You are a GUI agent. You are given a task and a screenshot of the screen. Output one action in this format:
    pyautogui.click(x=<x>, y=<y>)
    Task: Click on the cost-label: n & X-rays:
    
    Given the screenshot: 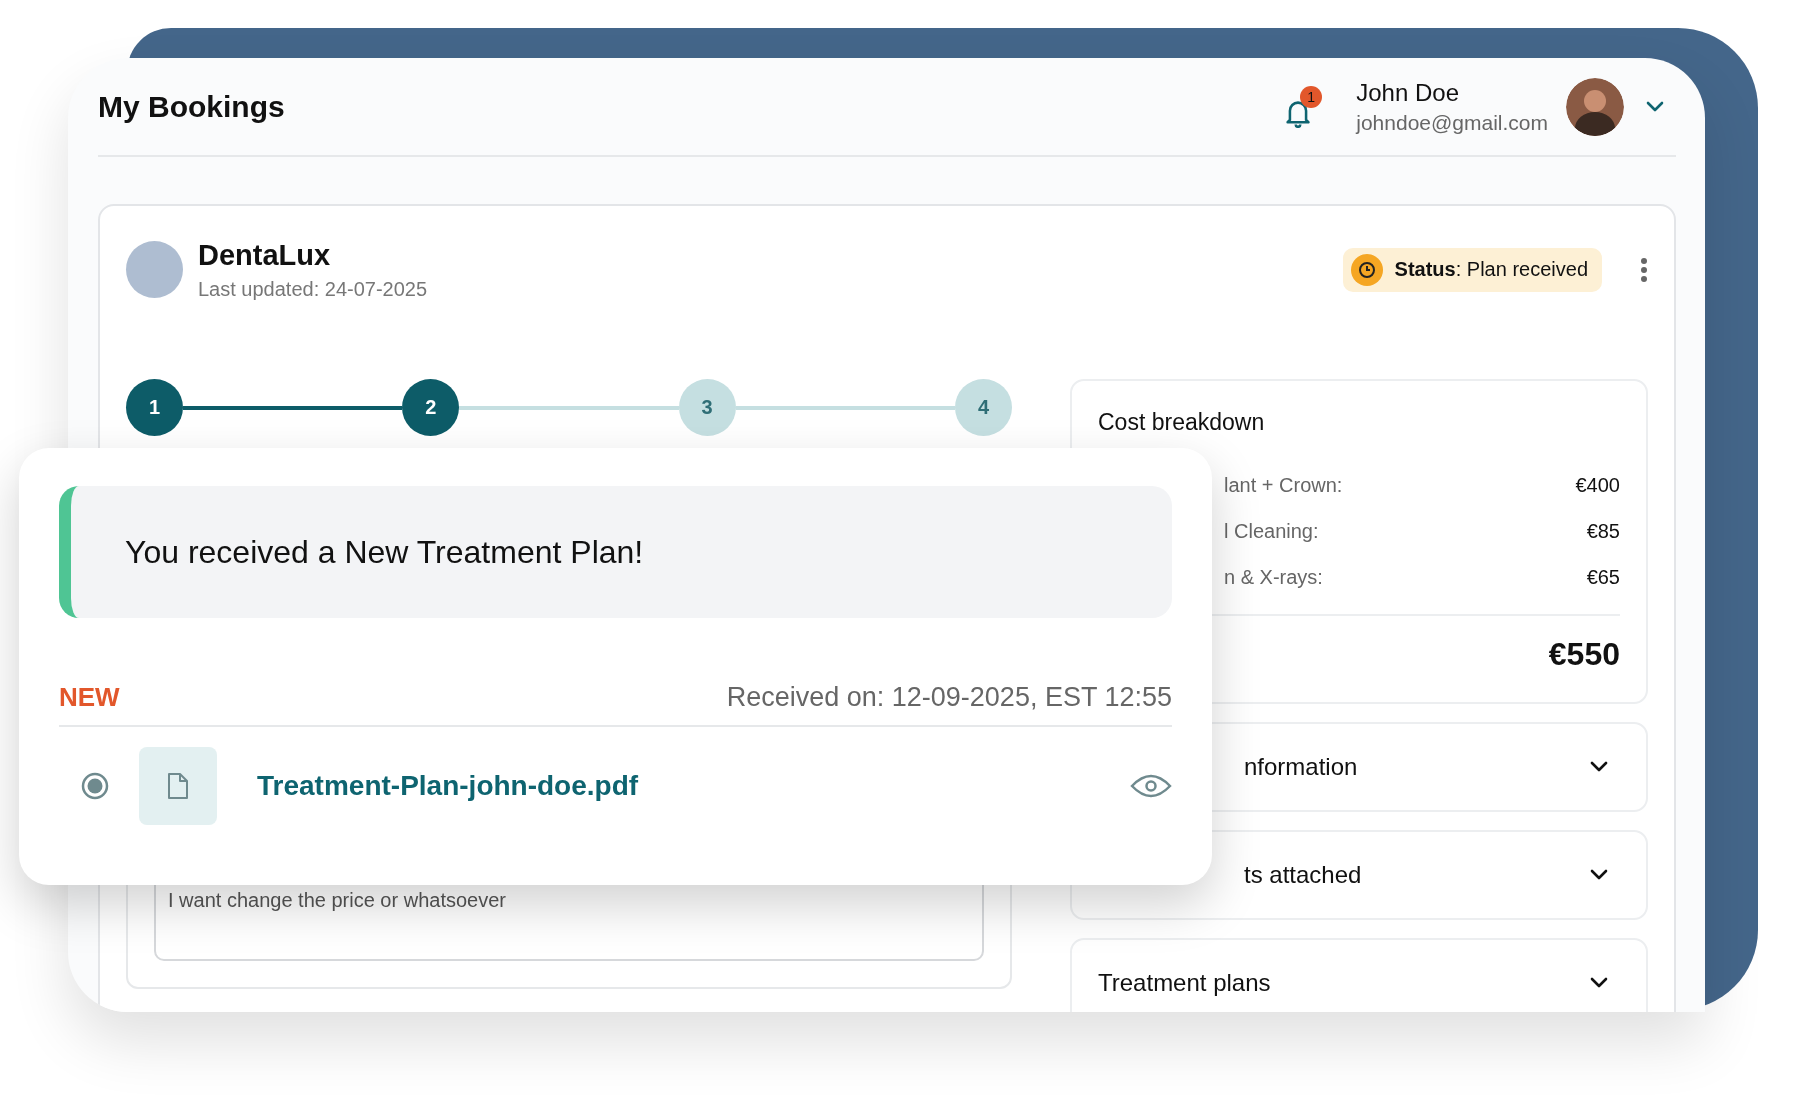 What is the action you would take?
    pyautogui.click(x=1273, y=577)
    